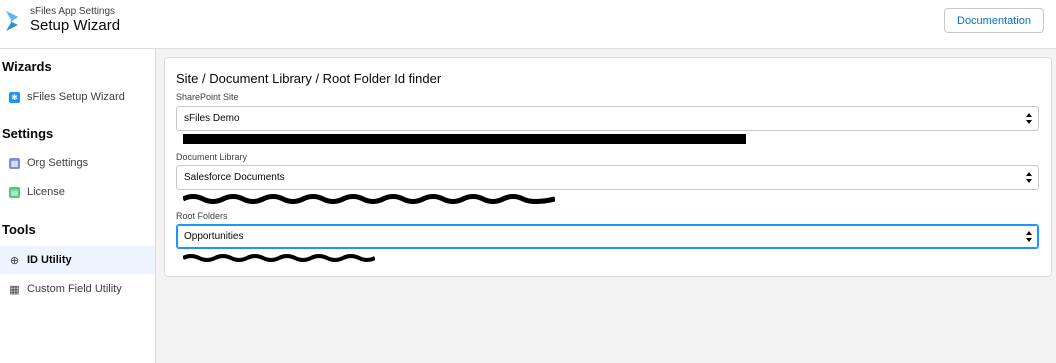 The image size is (1056, 363). Describe the element at coordinates (279, 258) in the screenshot. I see `root-folder-id-redacted` at that location.